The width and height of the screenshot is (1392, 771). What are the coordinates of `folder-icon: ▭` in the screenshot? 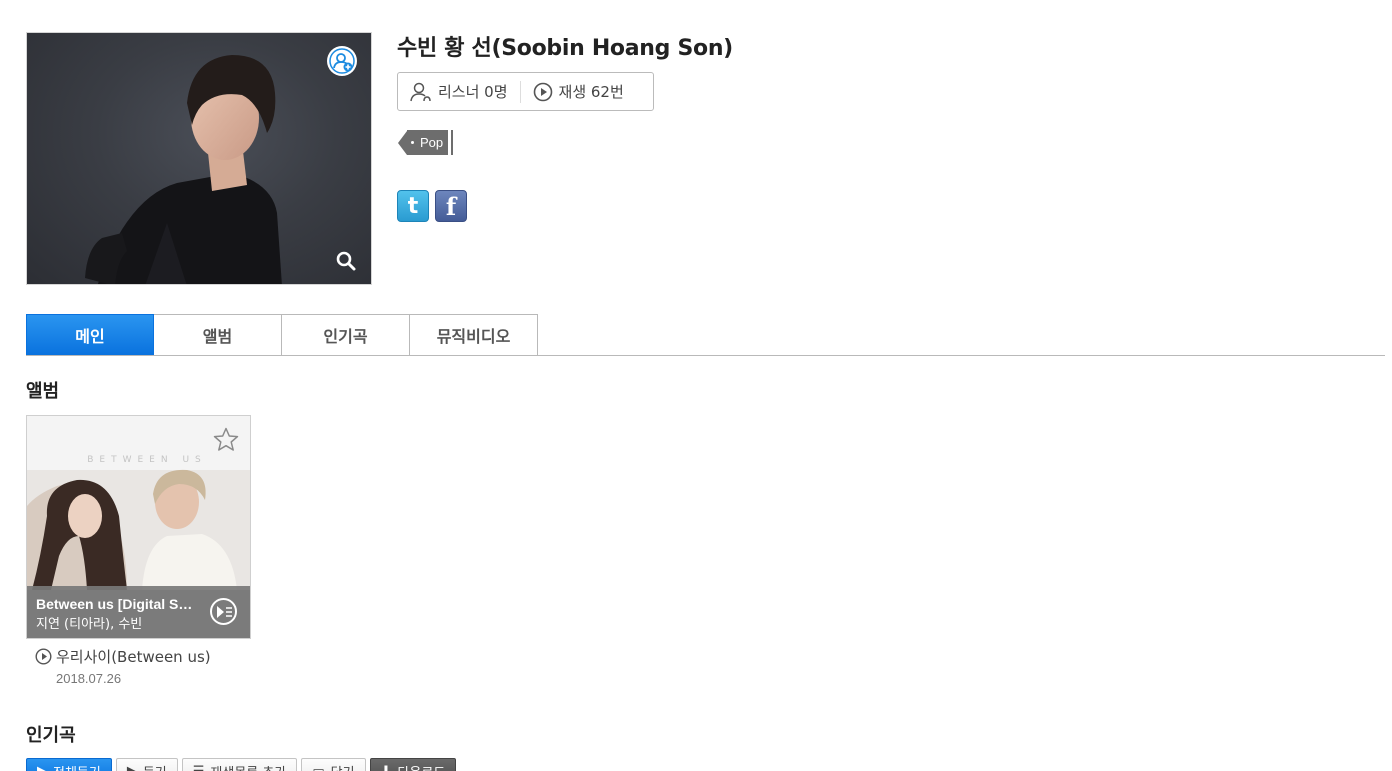 It's located at (318, 767).